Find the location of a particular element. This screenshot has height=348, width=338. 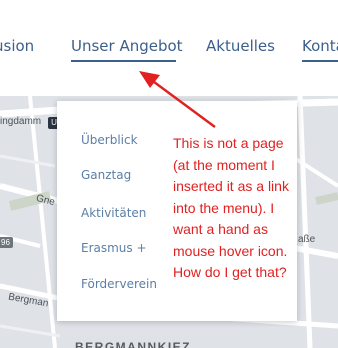

submenu-item-ueberblick: Überblick is located at coordinates (109, 140).